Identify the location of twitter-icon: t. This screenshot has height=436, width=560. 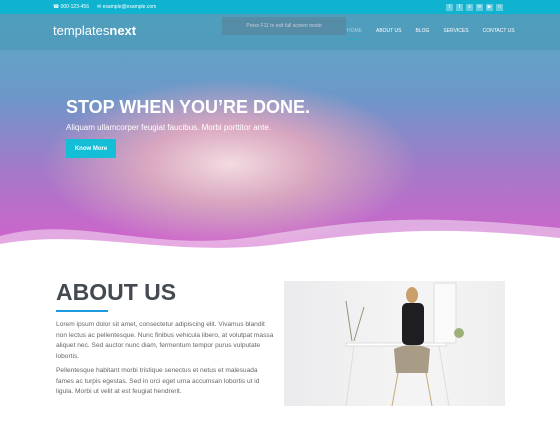
(449, 7).